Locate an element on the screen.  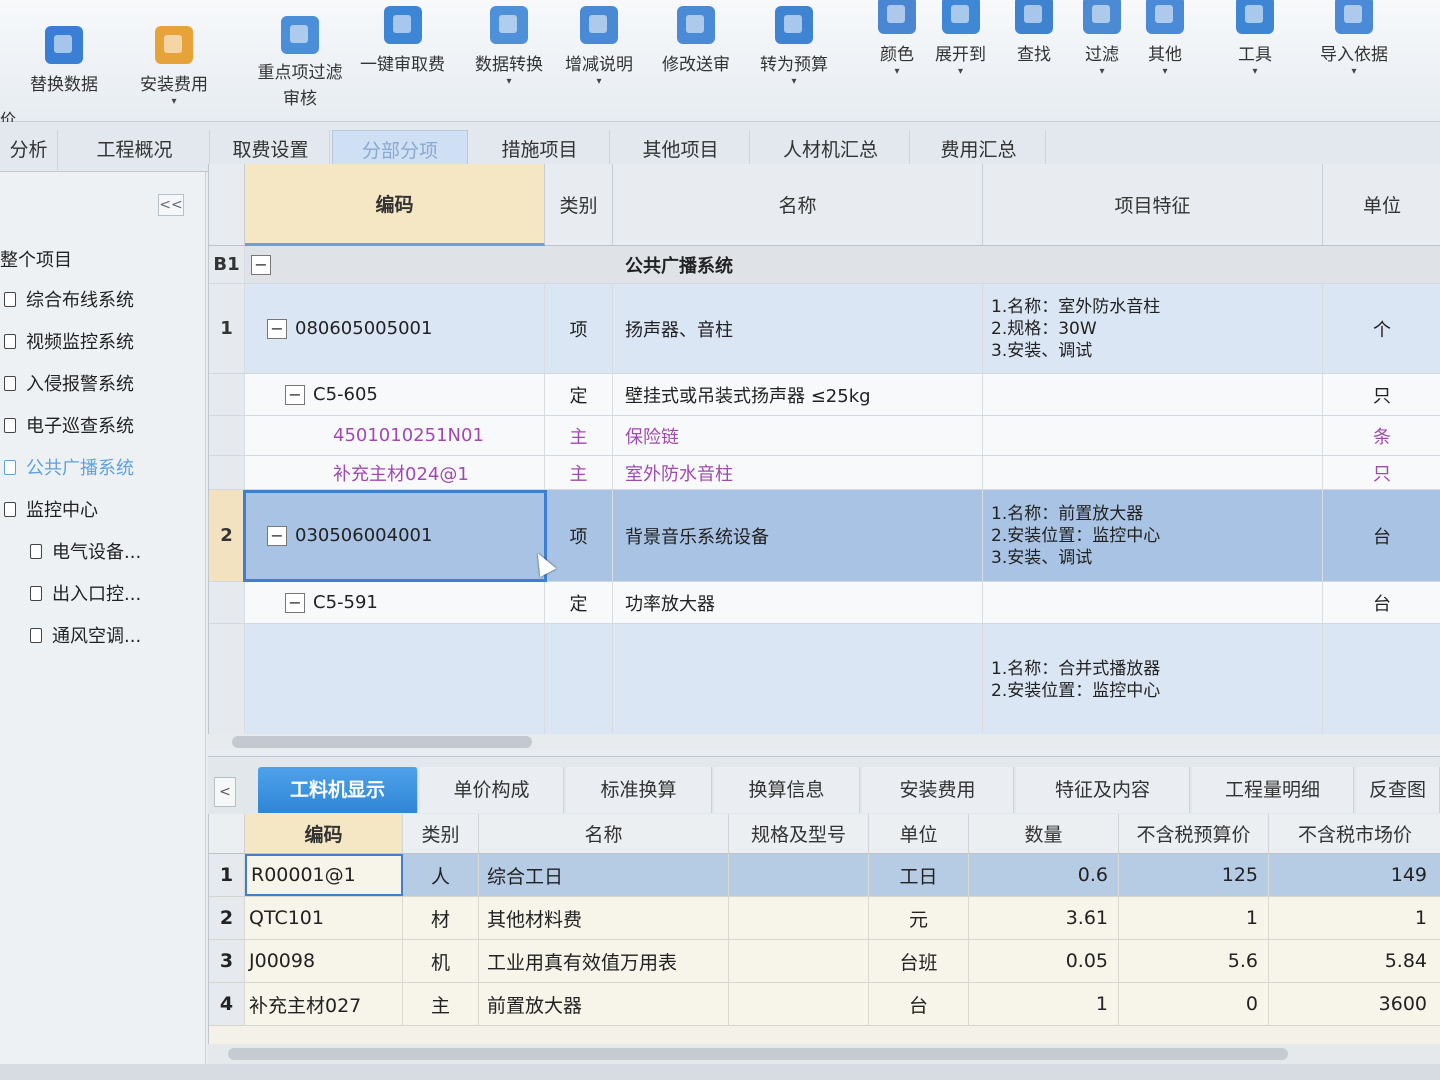
tree-item-2: 入侵报警系统 is located at coordinates (69, 383).